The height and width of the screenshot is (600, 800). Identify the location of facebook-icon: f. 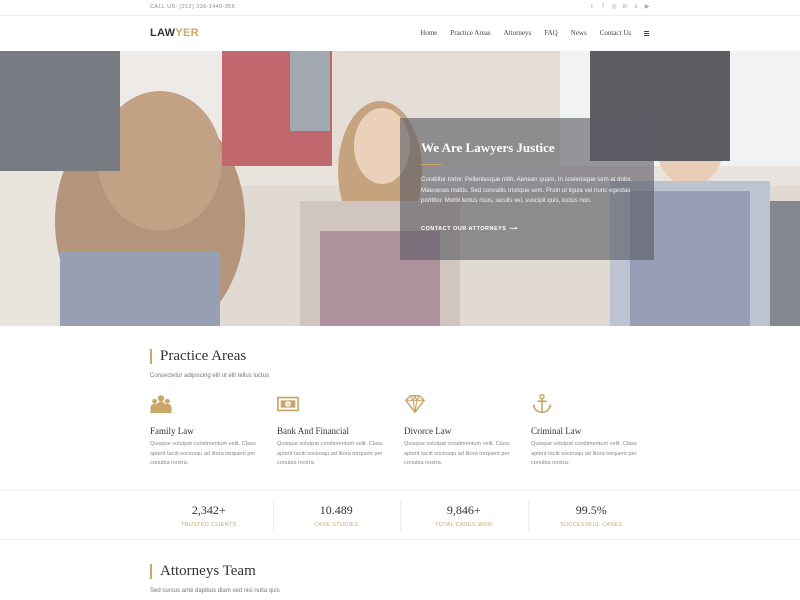
(603, 7).